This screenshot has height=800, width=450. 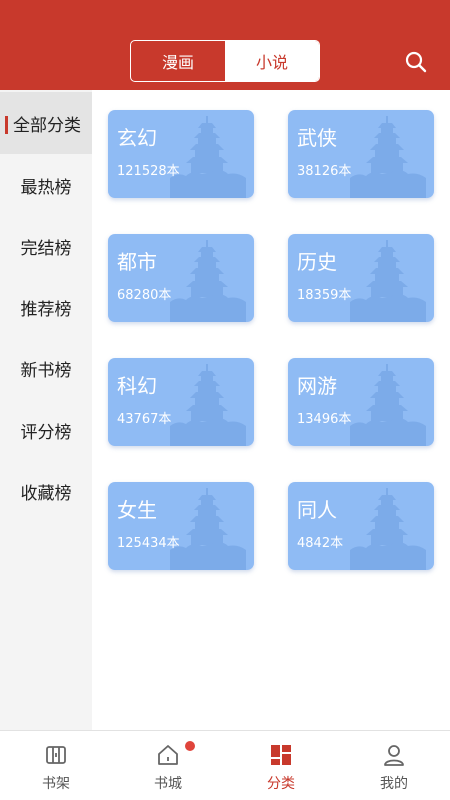 I want to click on category-count: 4842本, so click(x=320, y=543).